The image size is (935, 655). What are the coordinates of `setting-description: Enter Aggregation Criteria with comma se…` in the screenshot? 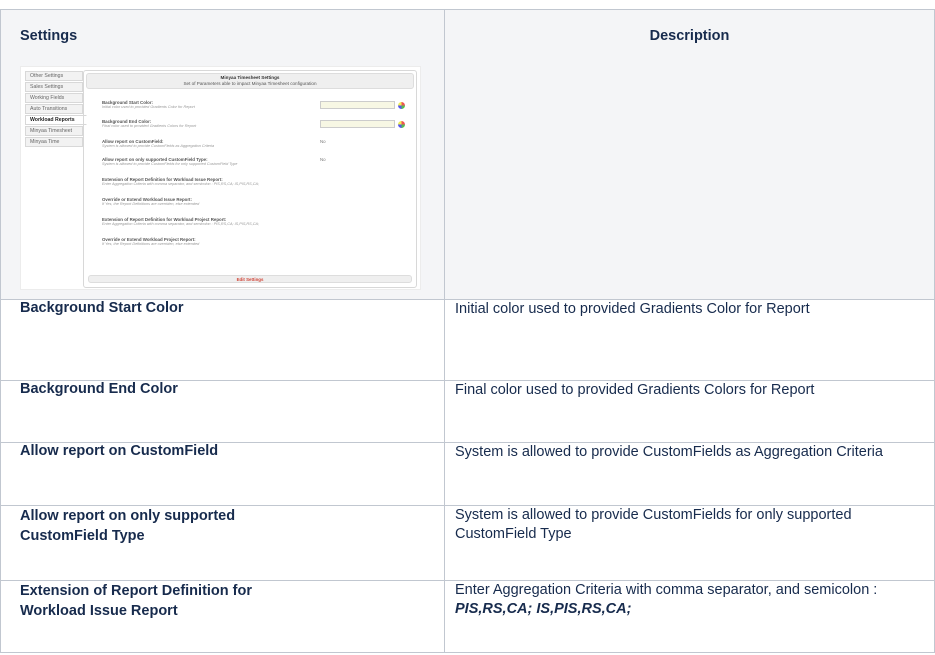 It's located at (689, 616).